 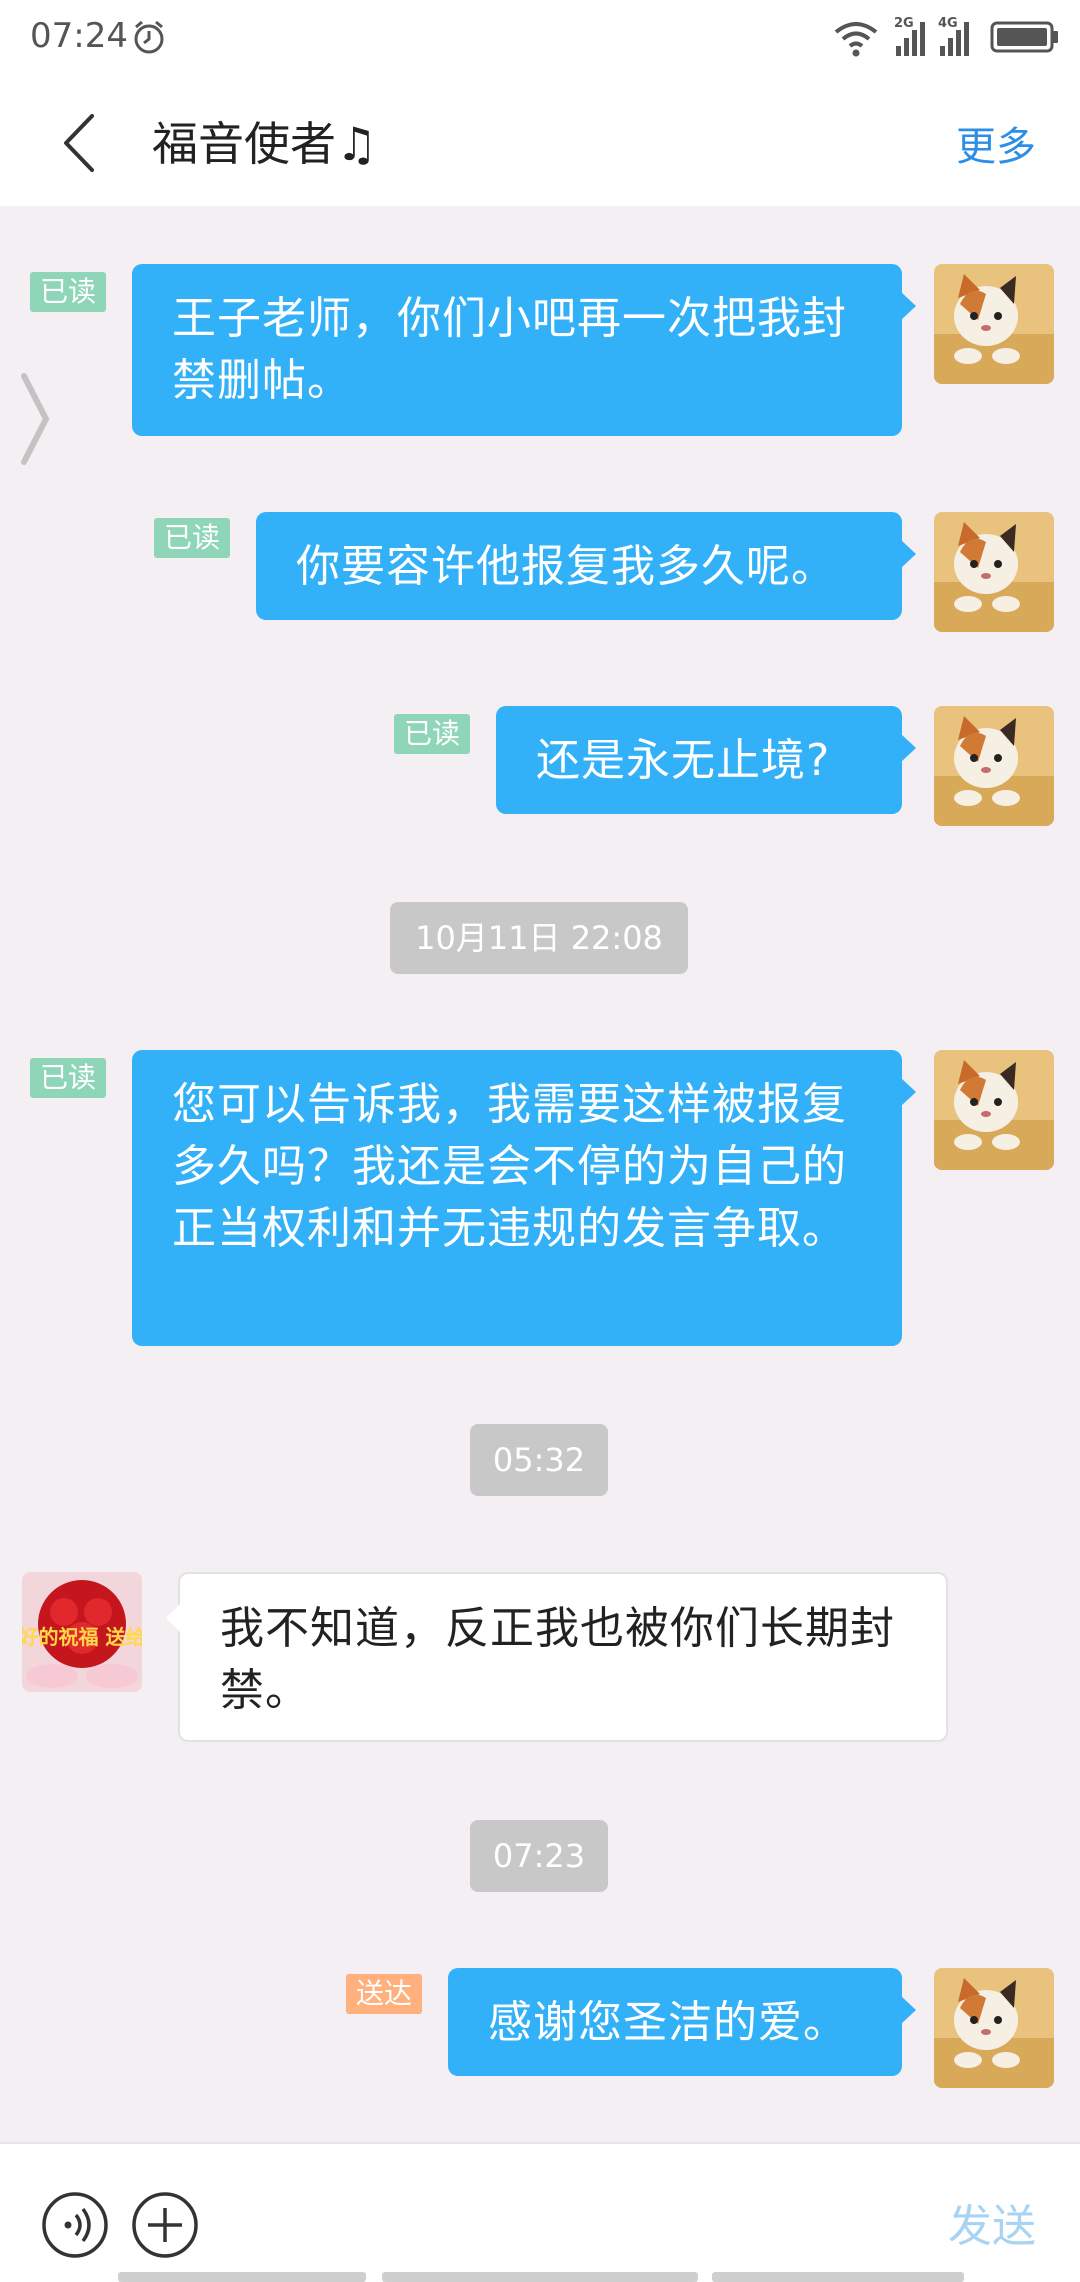 I want to click on message-timestamp: 07:23, so click(x=539, y=1856).